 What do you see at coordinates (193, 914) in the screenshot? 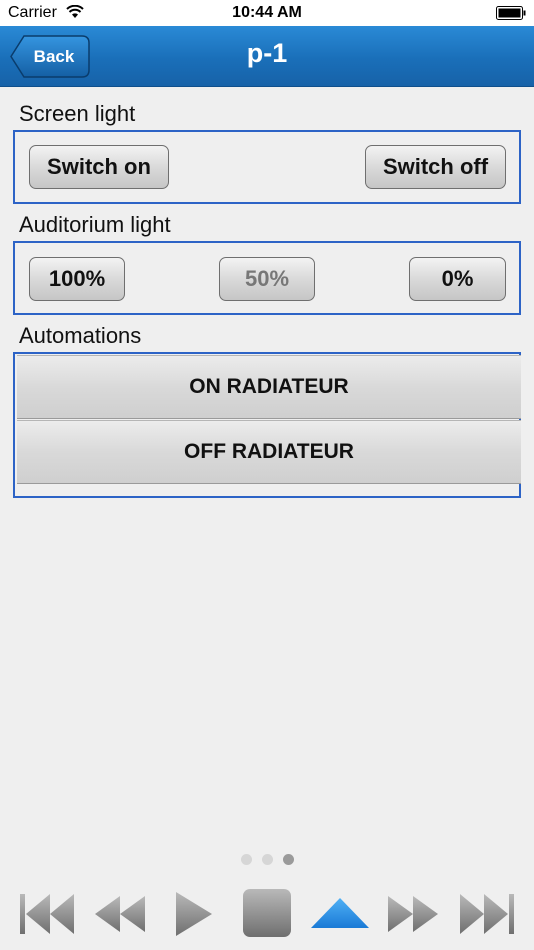
I see `play-icon` at bounding box center [193, 914].